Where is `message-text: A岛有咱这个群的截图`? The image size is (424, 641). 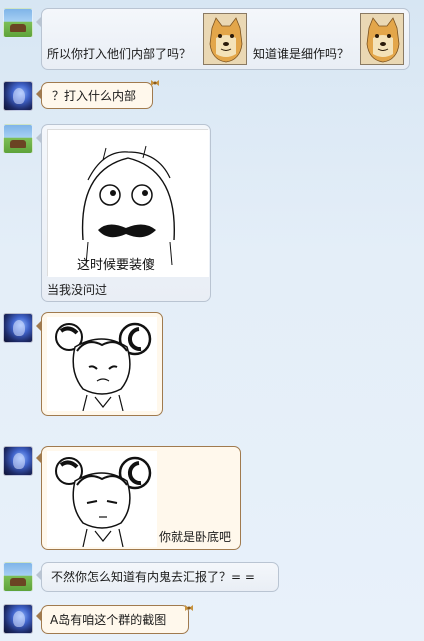
message-text: A岛有咱这个群的截图 is located at coordinates (108, 620).